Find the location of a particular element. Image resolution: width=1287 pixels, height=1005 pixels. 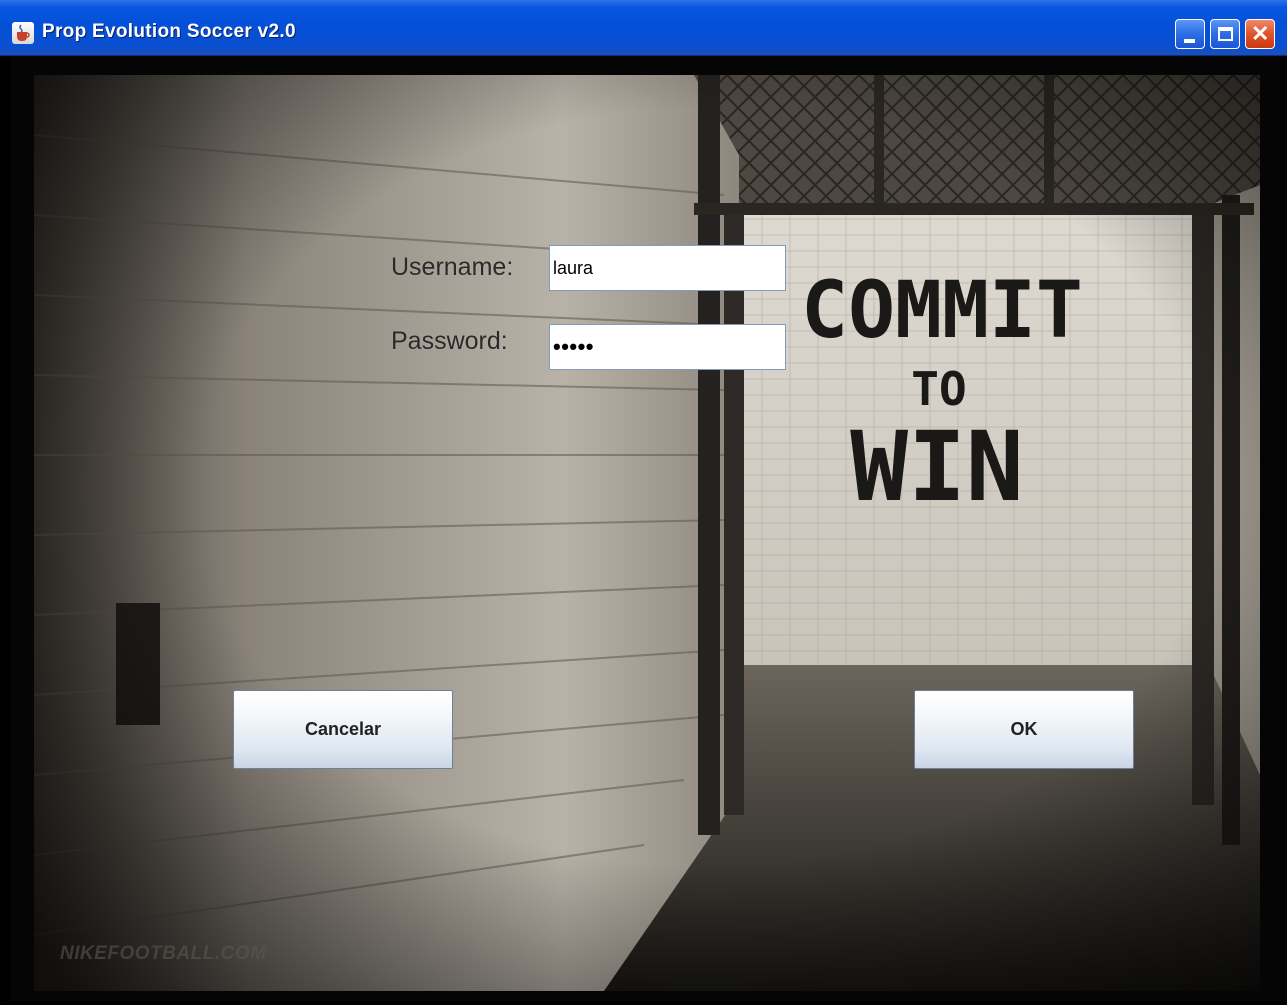

maximize-button is located at coordinates (1225, 34).